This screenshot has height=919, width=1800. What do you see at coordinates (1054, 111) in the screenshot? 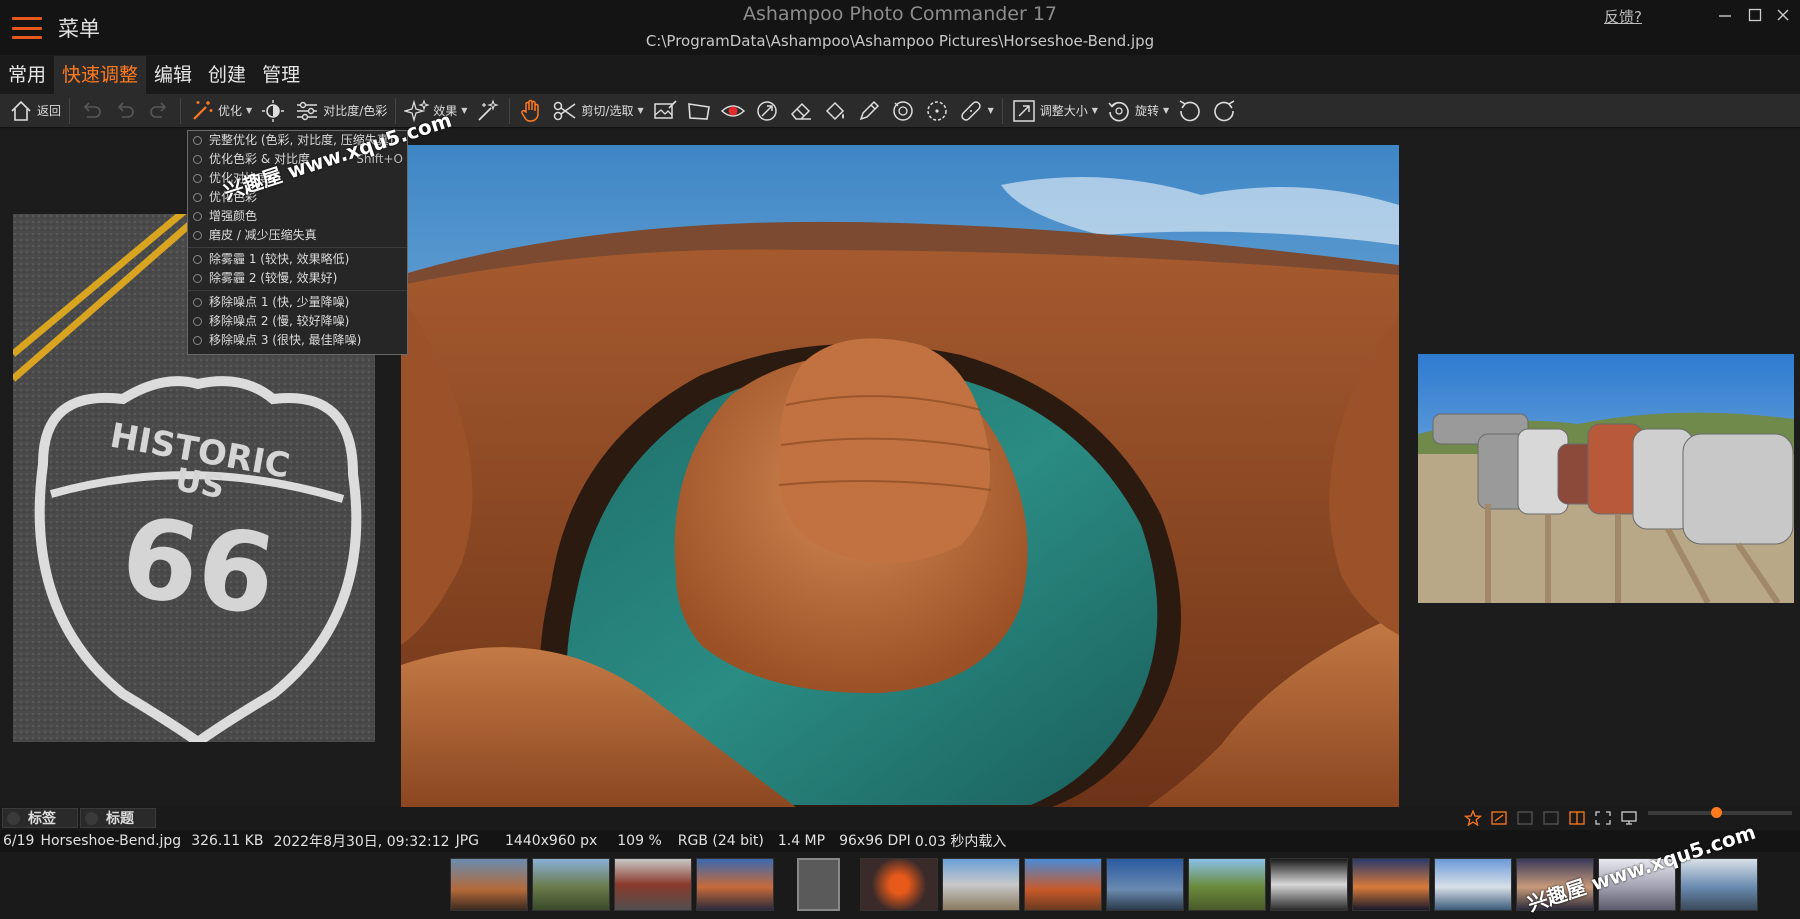
I see `resize-dropdown-button: 调整大小 ▼` at bounding box center [1054, 111].